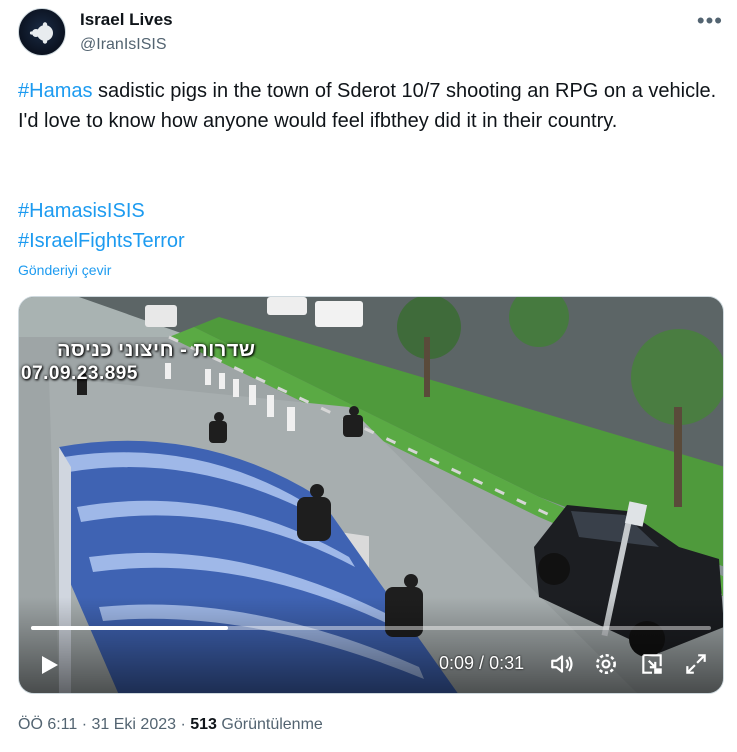 This screenshot has height=752, width=737. What do you see at coordinates (606, 664) in the screenshot?
I see `settings-gear-icon` at bounding box center [606, 664].